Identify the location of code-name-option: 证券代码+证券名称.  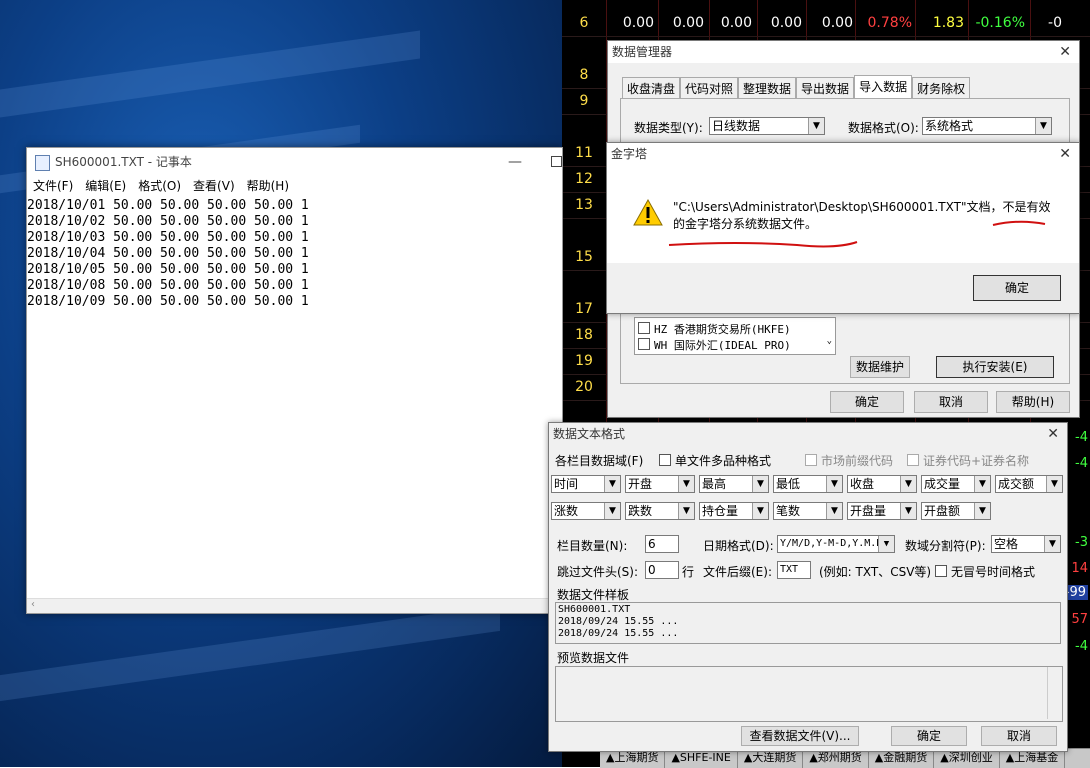
(968, 460).